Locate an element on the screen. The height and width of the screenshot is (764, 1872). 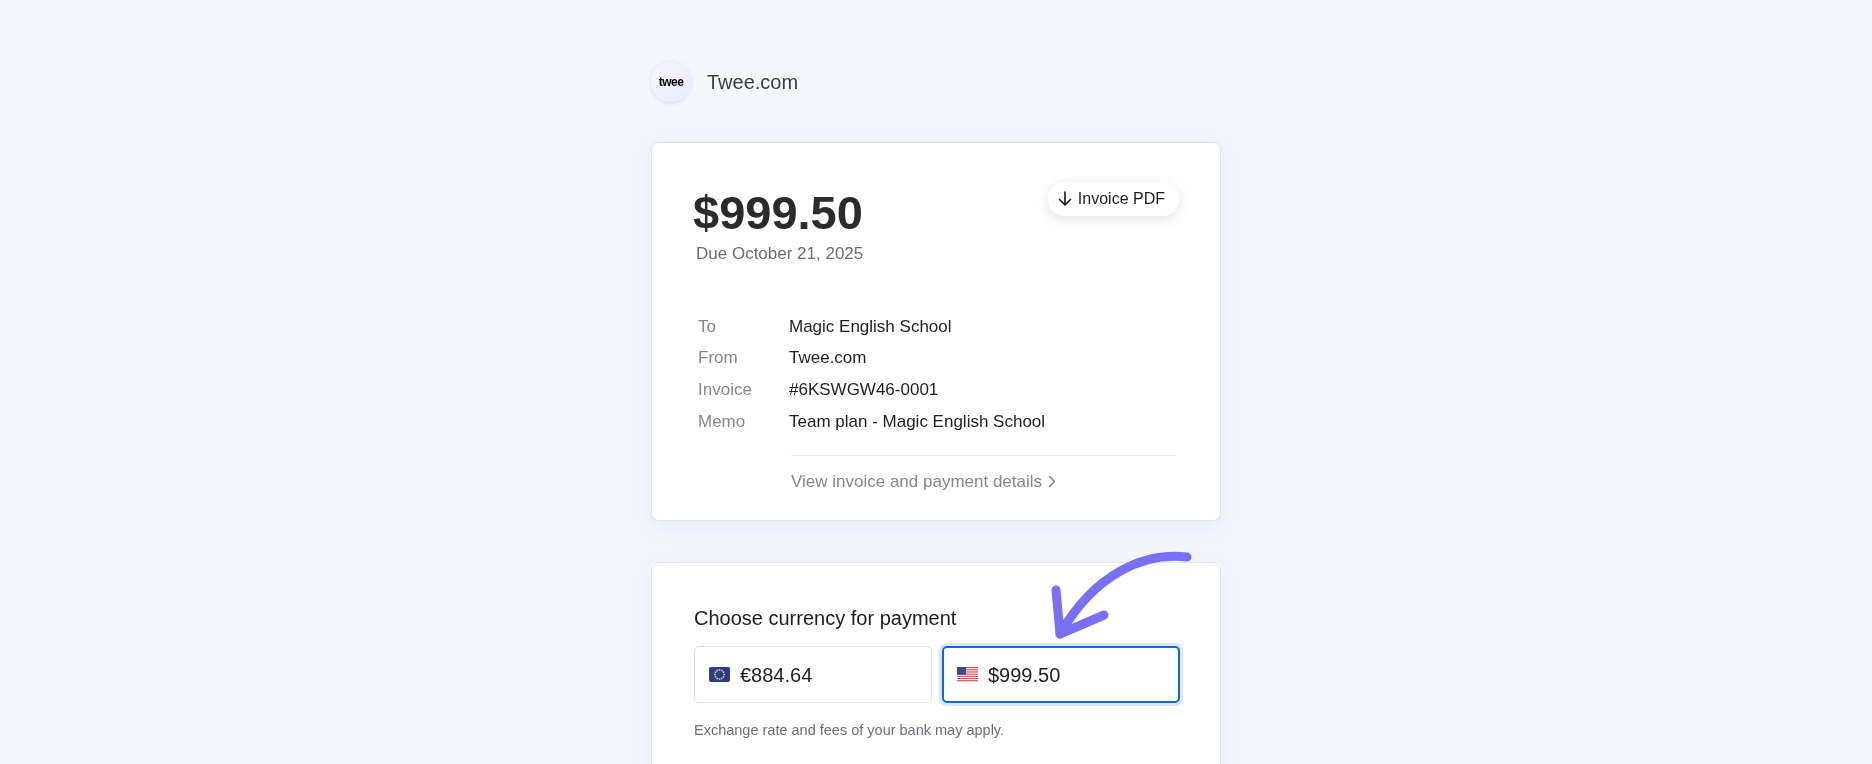
invoice-pdf-button: Invoice PDF is located at coordinates (1113, 199).